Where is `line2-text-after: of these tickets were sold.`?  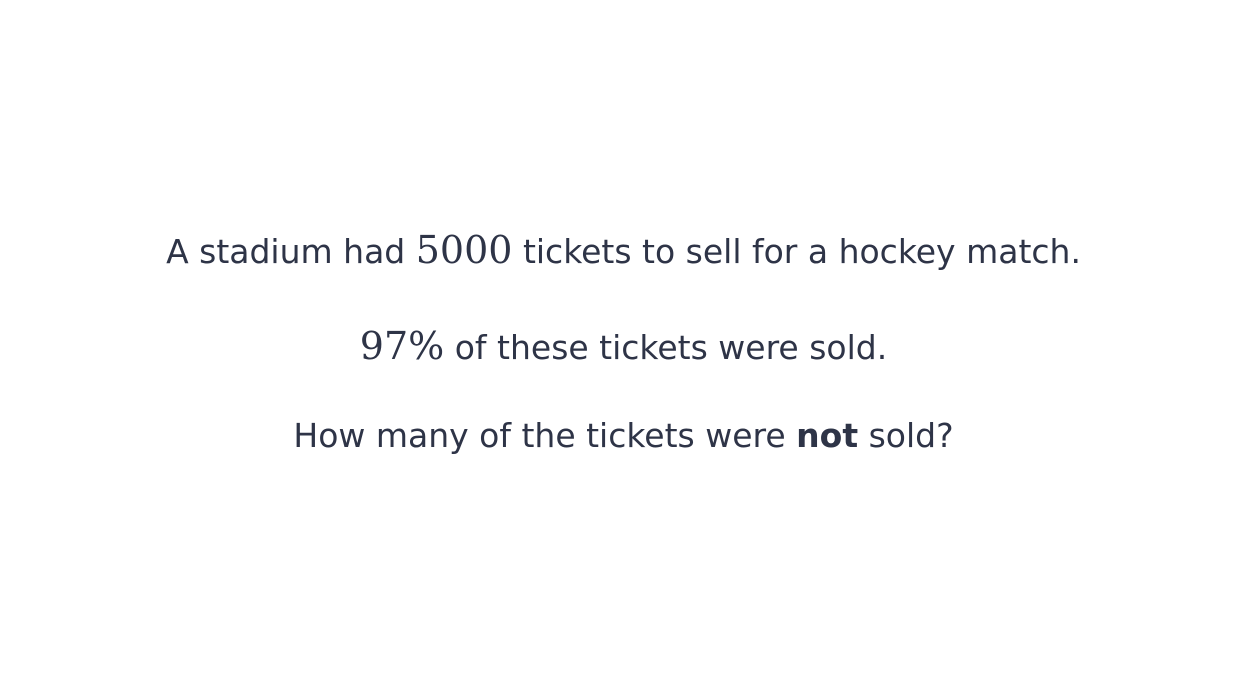
line2-text-after: of these tickets were sold. is located at coordinates (666, 347).